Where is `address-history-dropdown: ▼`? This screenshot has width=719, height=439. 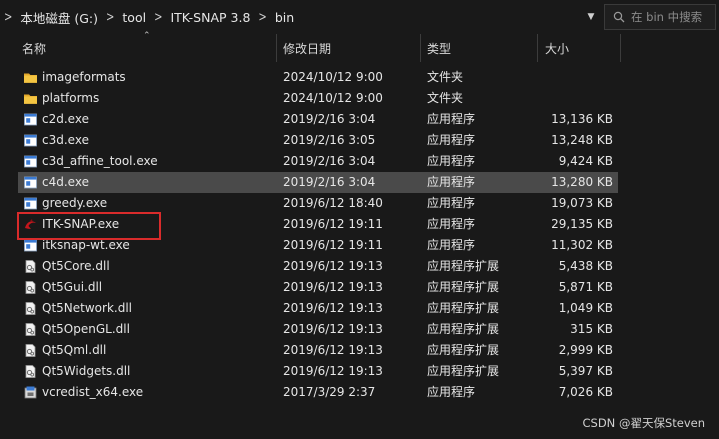
address-history-dropdown: ▼ is located at coordinates (591, 17).